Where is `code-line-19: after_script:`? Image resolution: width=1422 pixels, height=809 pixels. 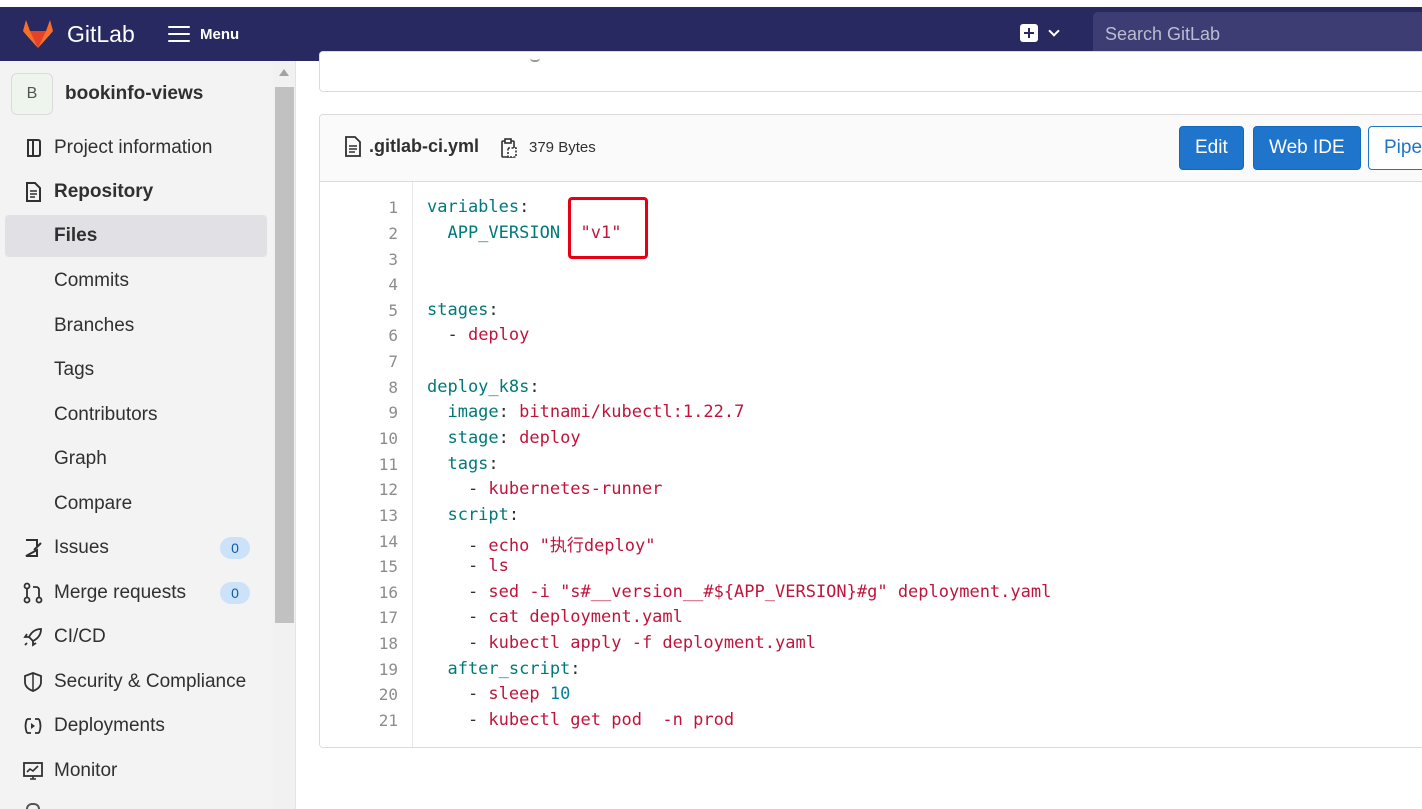
code-line-19: after_script: is located at coordinates (503, 669).